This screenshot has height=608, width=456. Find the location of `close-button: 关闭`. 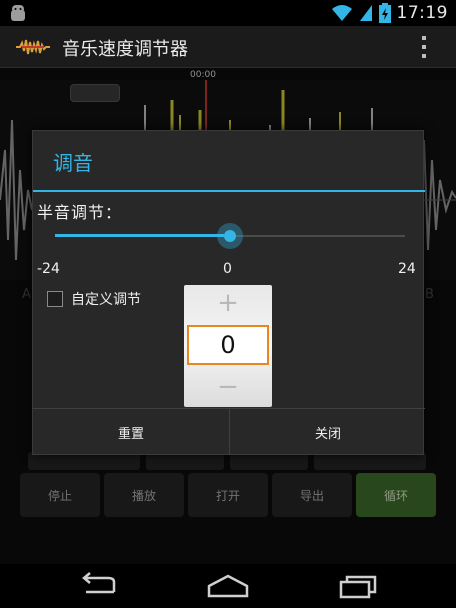

close-button: 关闭 is located at coordinates (328, 432).